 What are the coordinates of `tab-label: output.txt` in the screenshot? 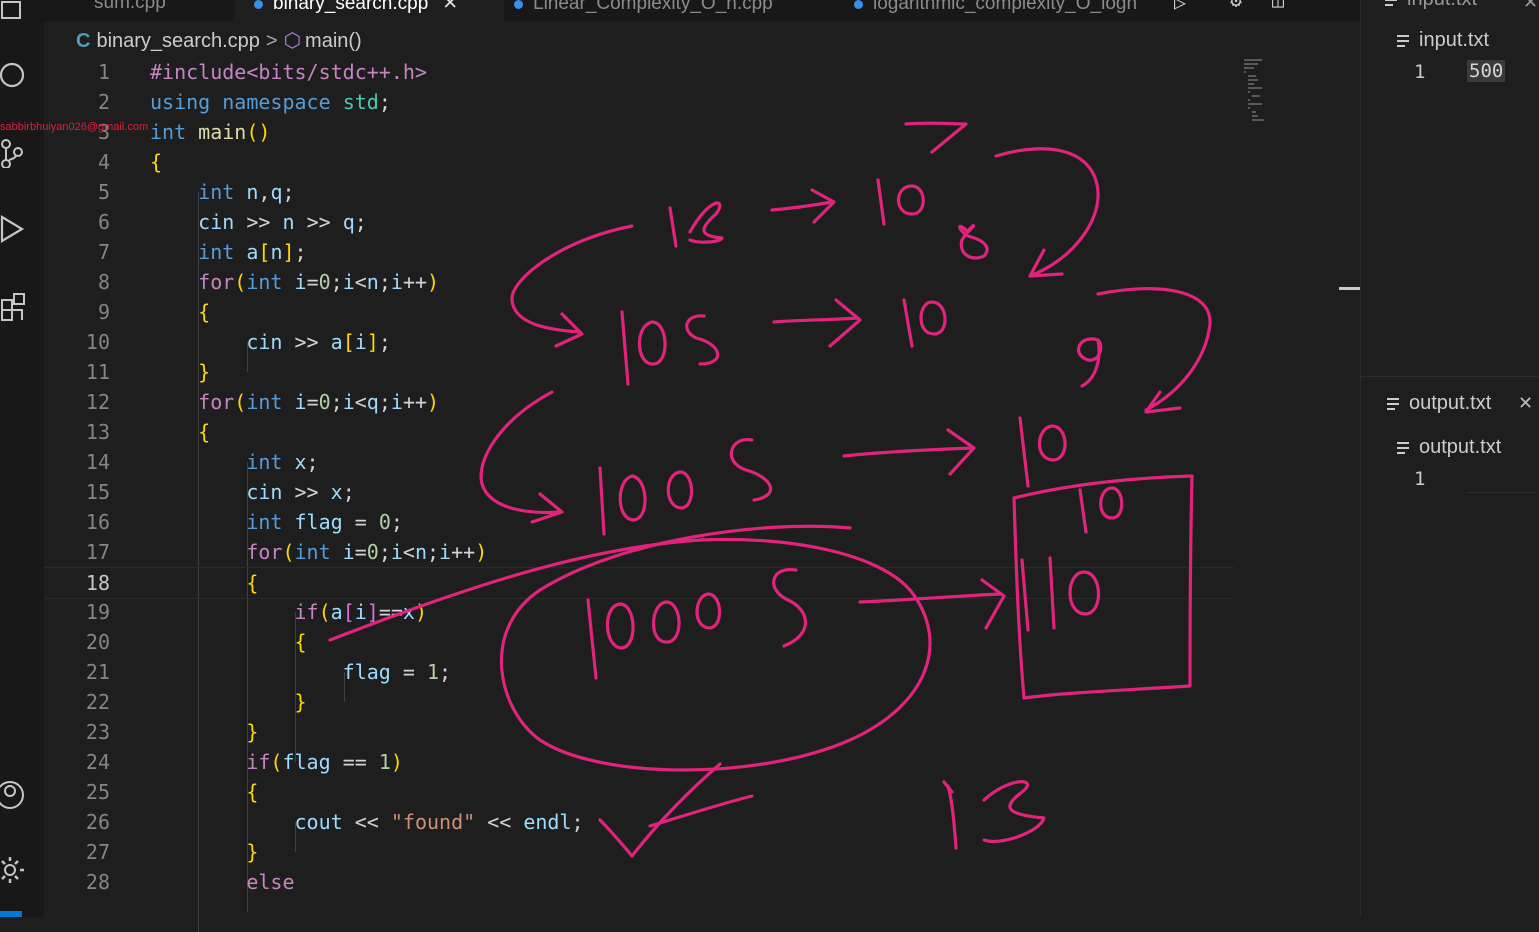 It's located at (1450, 403).